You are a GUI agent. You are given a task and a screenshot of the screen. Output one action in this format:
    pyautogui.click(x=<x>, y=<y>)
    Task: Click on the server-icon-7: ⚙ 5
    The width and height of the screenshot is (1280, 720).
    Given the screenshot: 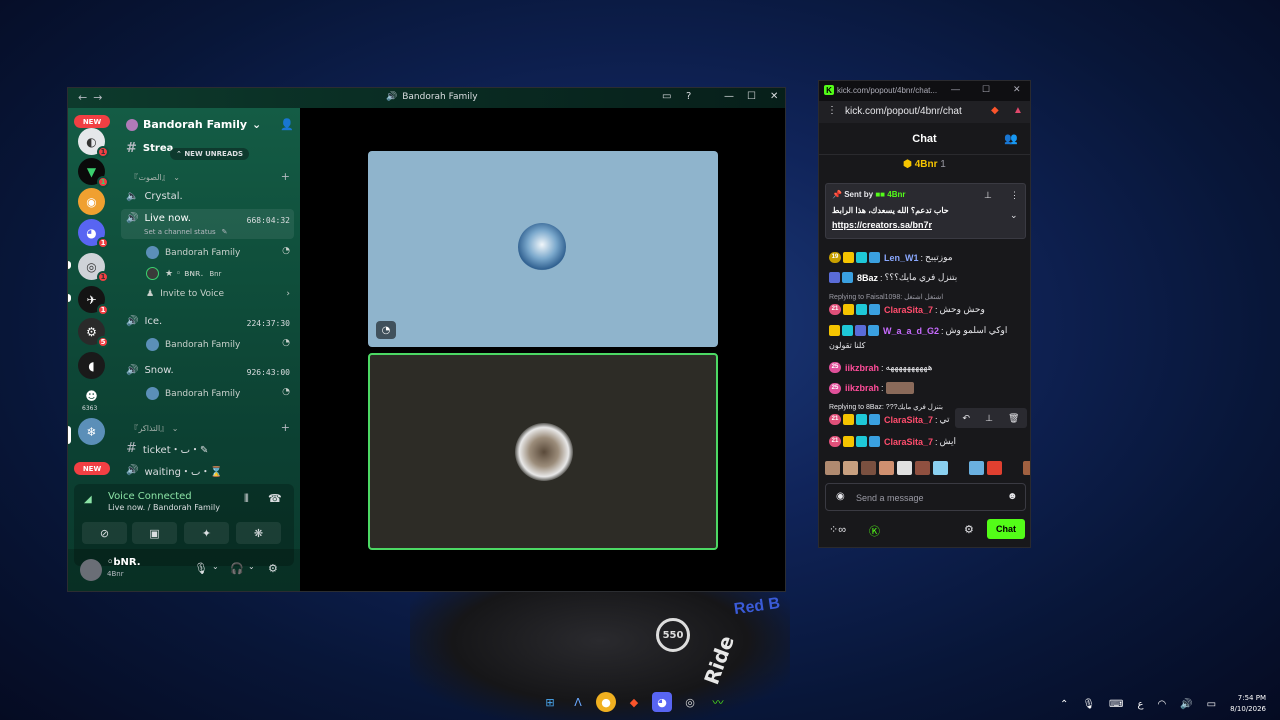 What is the action you would take?
    pyautogui.click(x=93, y=333)
    